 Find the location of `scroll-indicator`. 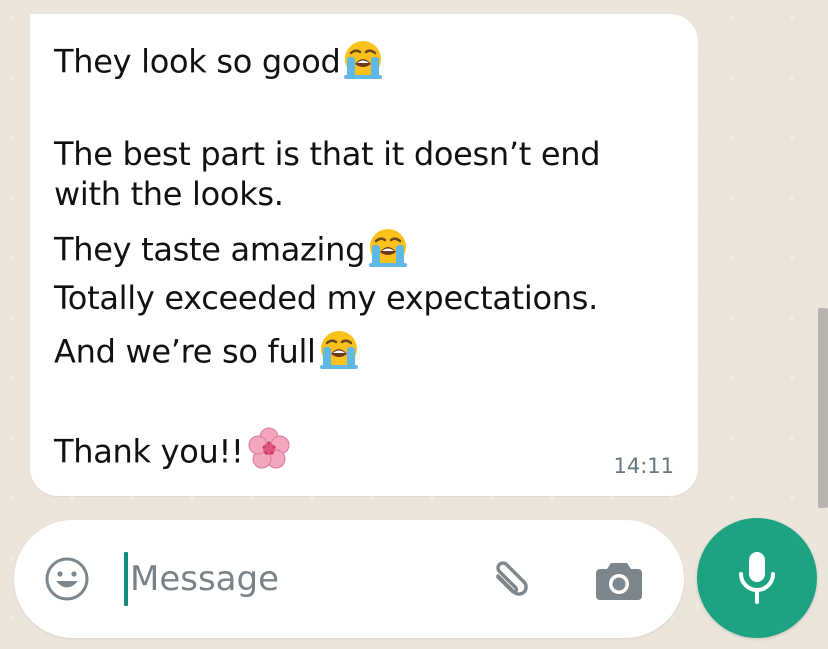

scroll-indicator is located at coordinates (823, 408).